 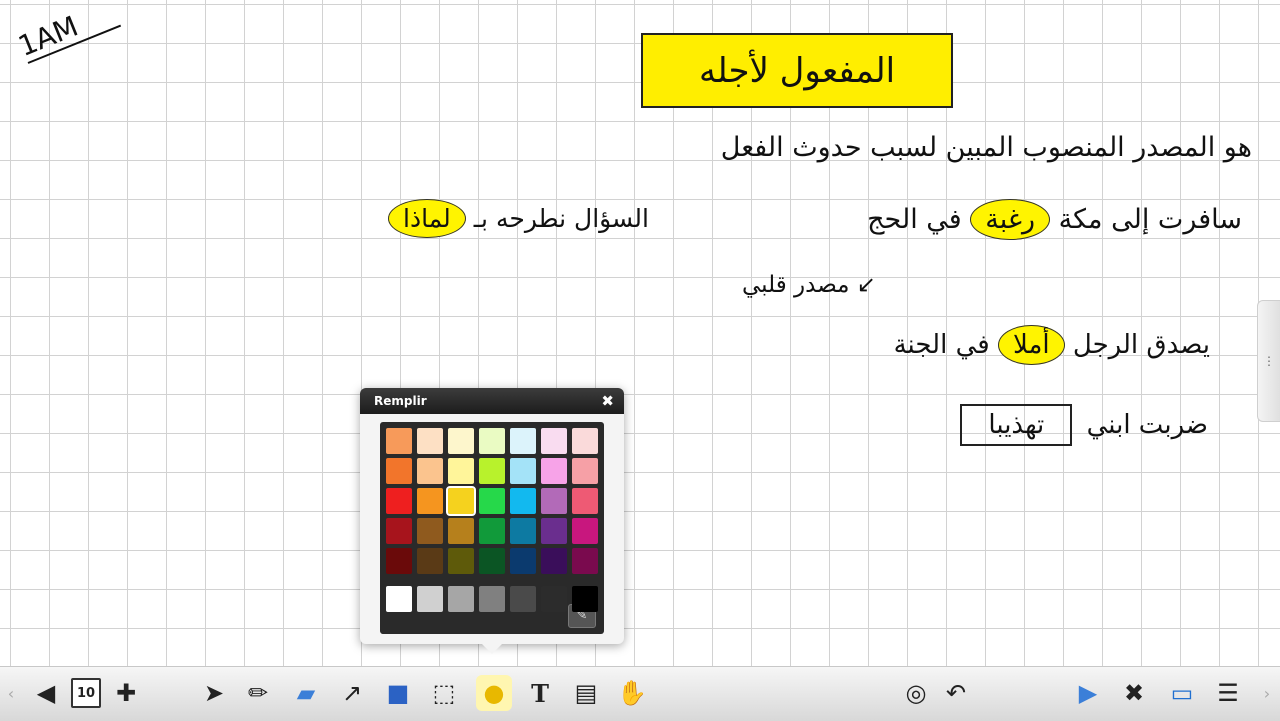 What do you see at coordinates (1267, 693) in the screenshot?
I see `scroll-right-icon: ›` at bounding box center [1267, 693].